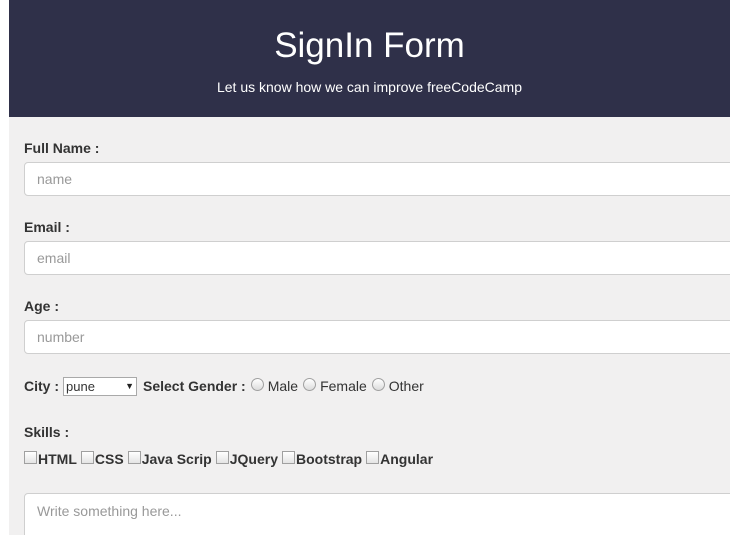 Image resolution: width=730 pixels, height=535 pixels. I want to click on age-input, so click(377, 337).